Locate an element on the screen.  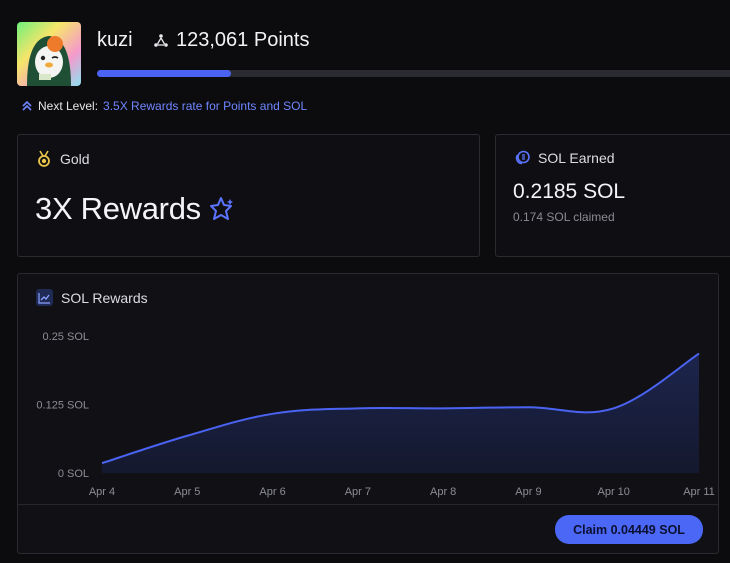
star-sparkle-icon is located at coordinates (221, 208).